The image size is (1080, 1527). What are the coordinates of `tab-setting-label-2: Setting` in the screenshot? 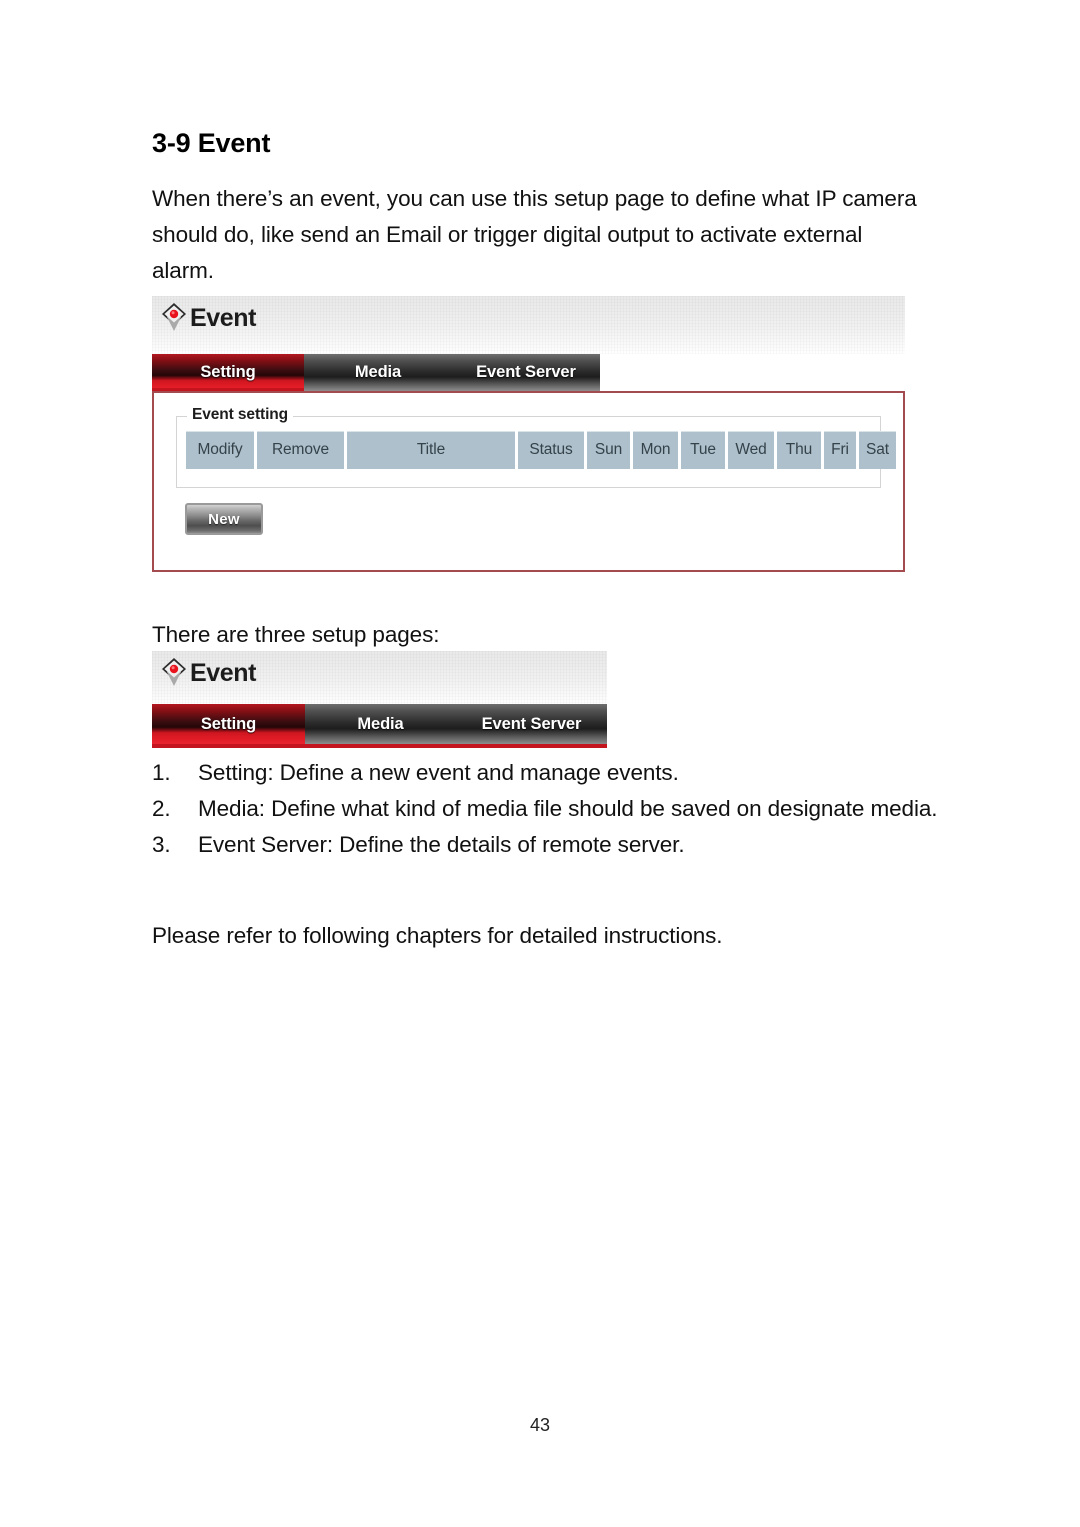 It's located at (228, 723).